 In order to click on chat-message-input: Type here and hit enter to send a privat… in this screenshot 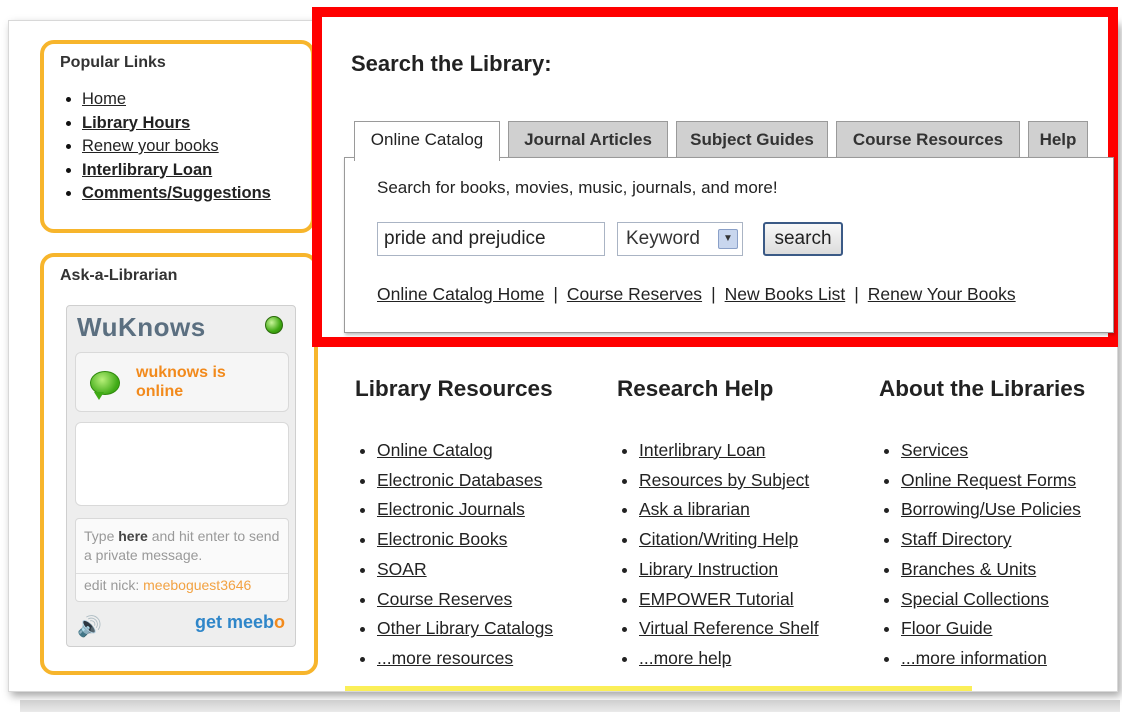, I will do `click(182, 560)`.